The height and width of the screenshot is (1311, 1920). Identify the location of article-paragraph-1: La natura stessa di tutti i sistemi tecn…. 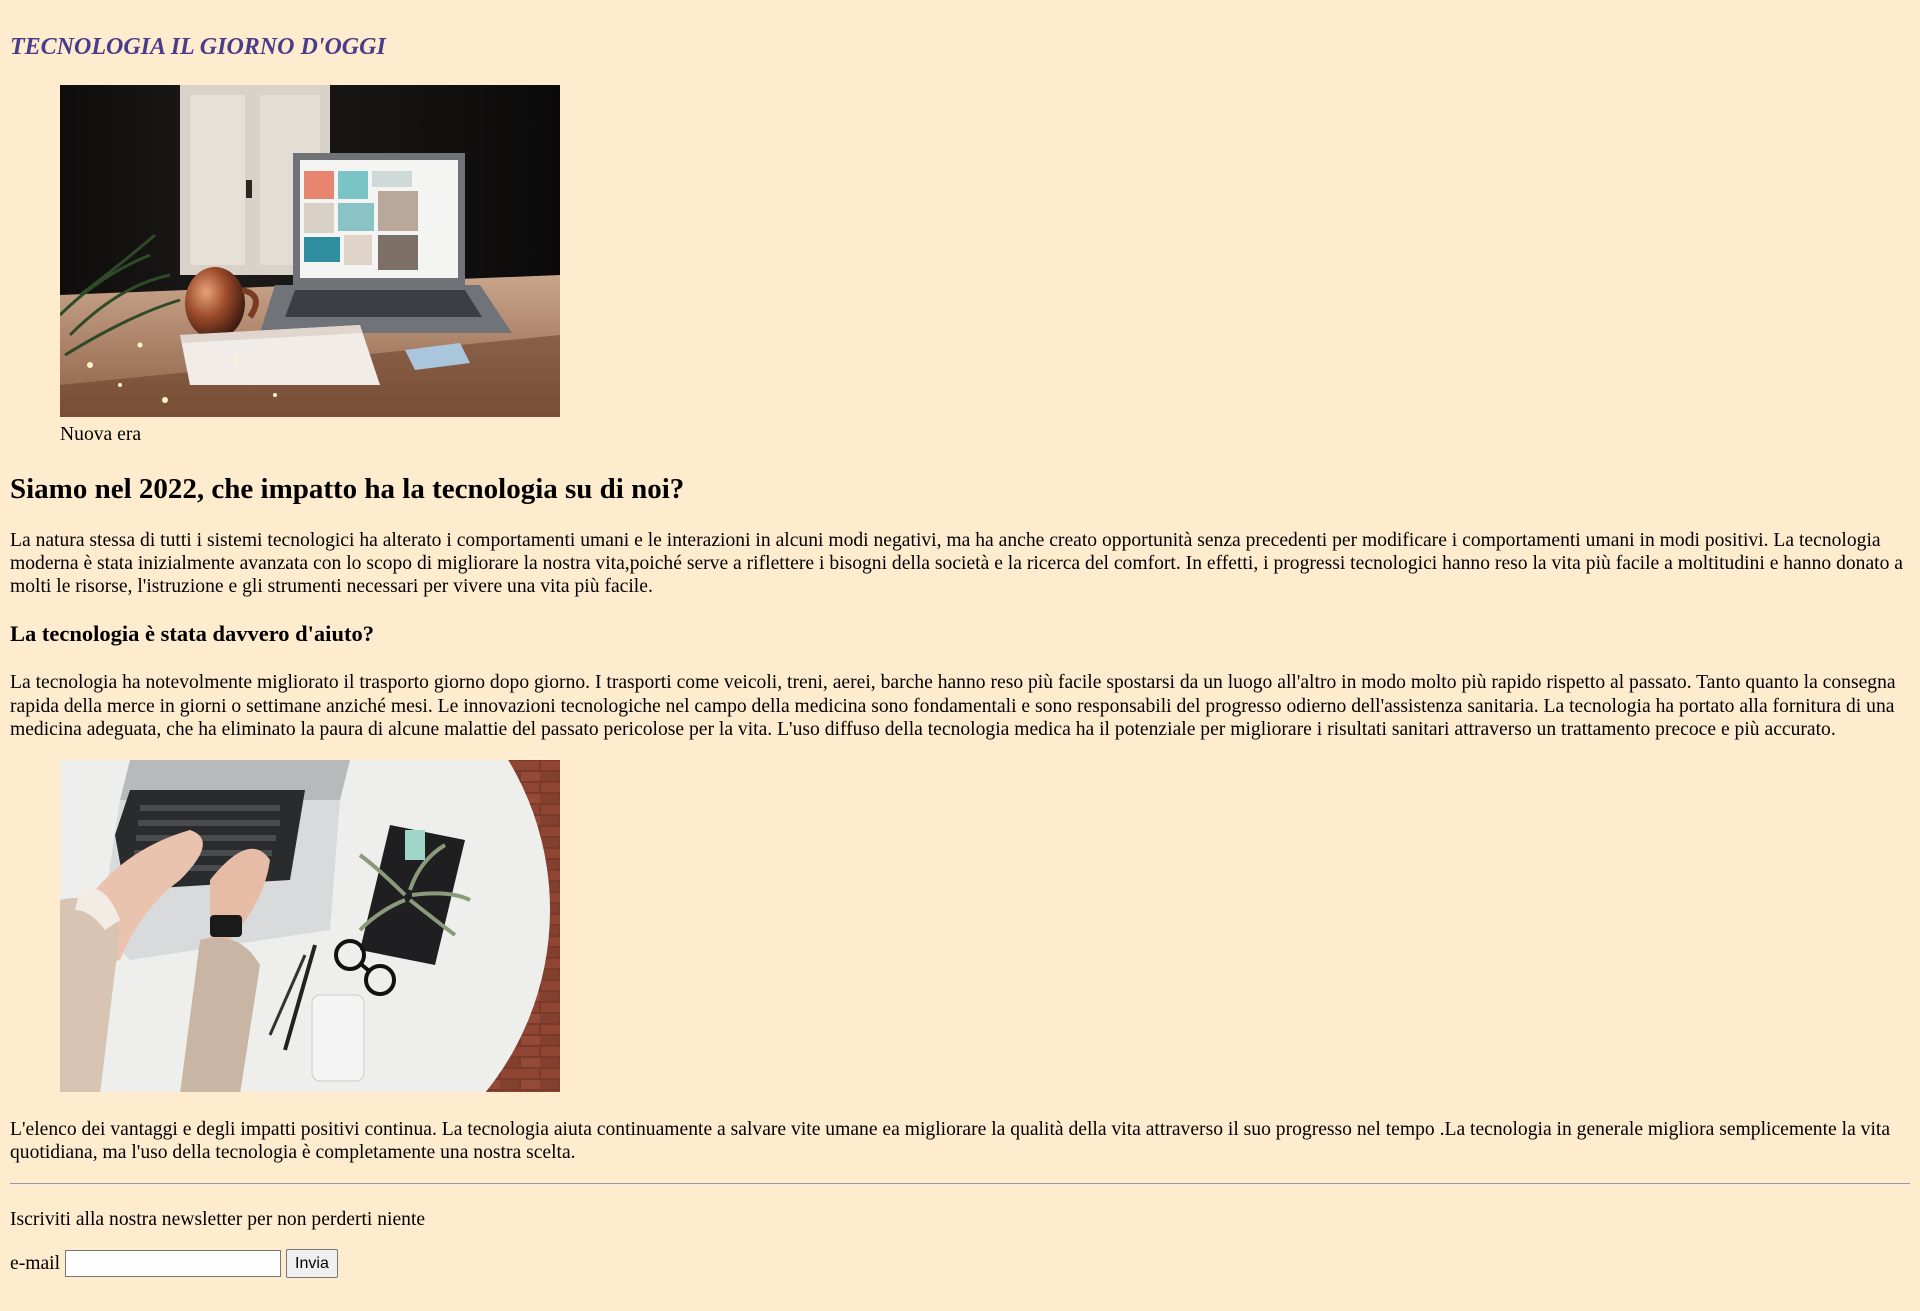
(956, 564).